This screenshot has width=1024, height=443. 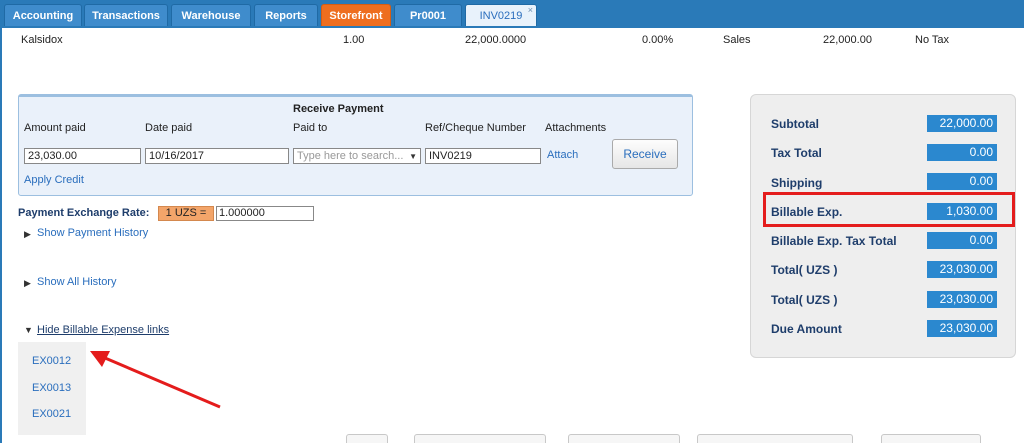 What do you see at coordinates (962, 123) in the screenshot?
I see `subtotal-value: 22,000.00` at bounding box center [962, 123].